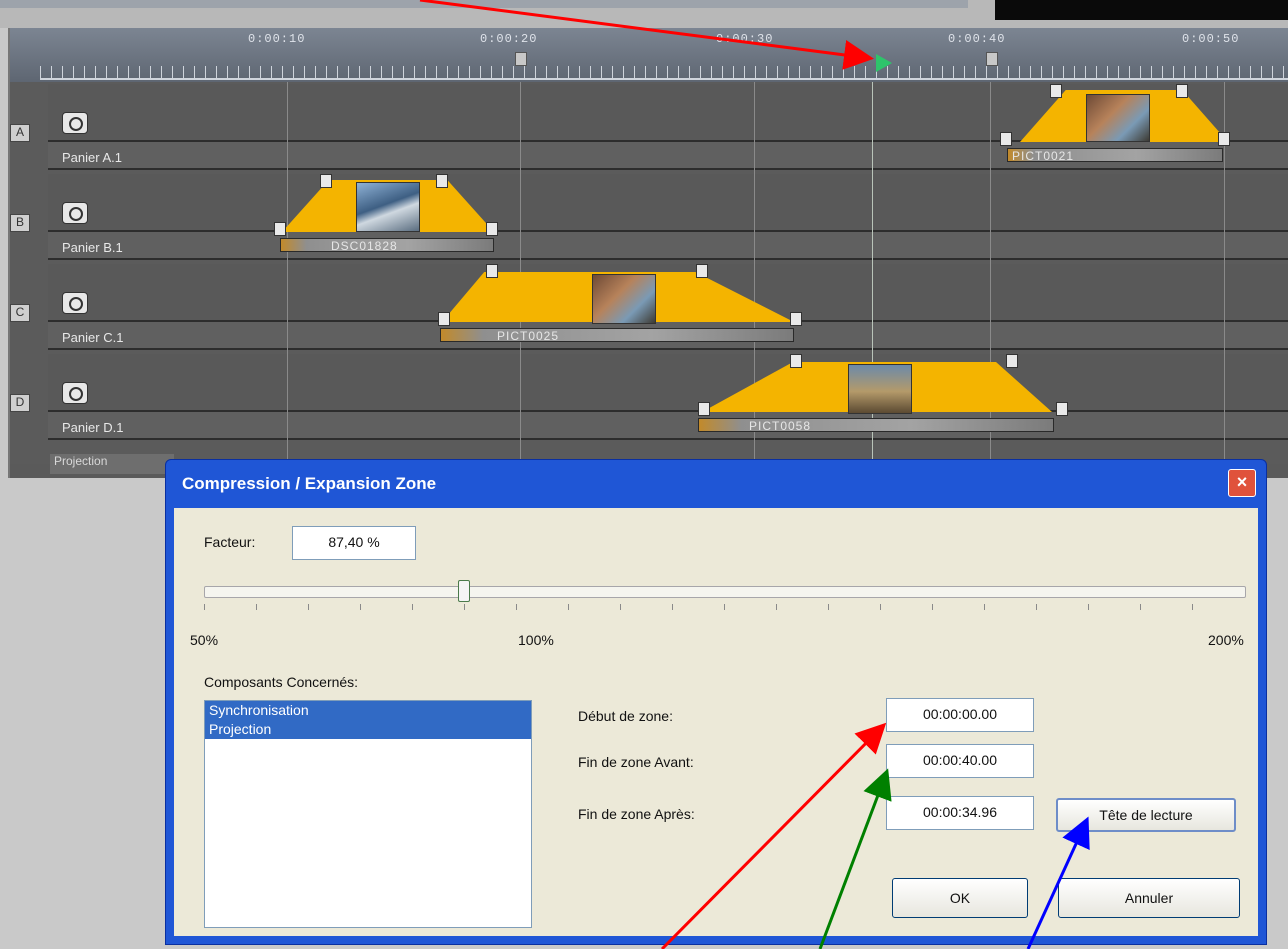  Describe the element at coordinates (93, 427) in the screenshot. I see `track-name: Panier D.1` at that location.